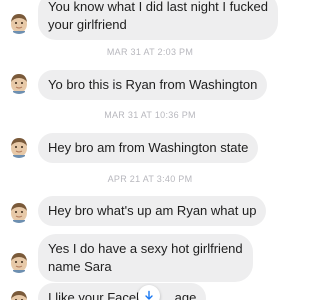 The image size is (320, 300). Describe the element at coordinates (99, 295) in the screenshot. I see `message-text: I like your Facebo` at that location.